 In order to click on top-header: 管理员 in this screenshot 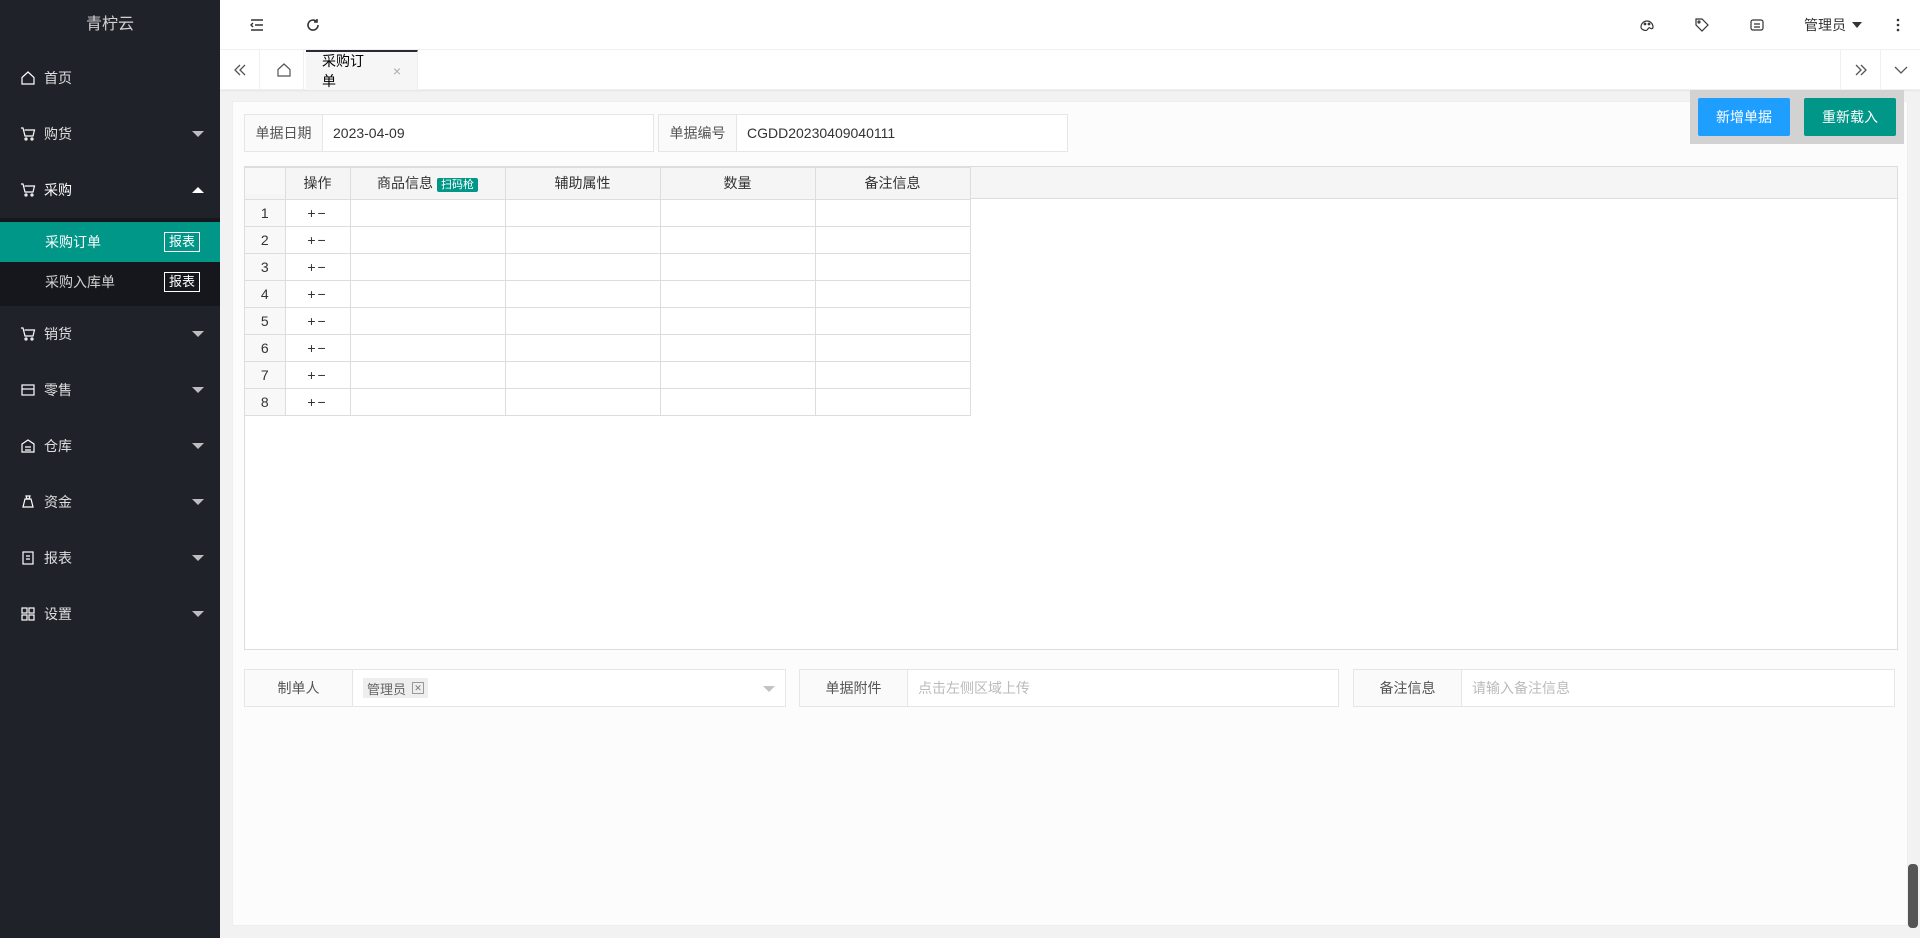, I will do `click(1070, 25)`.